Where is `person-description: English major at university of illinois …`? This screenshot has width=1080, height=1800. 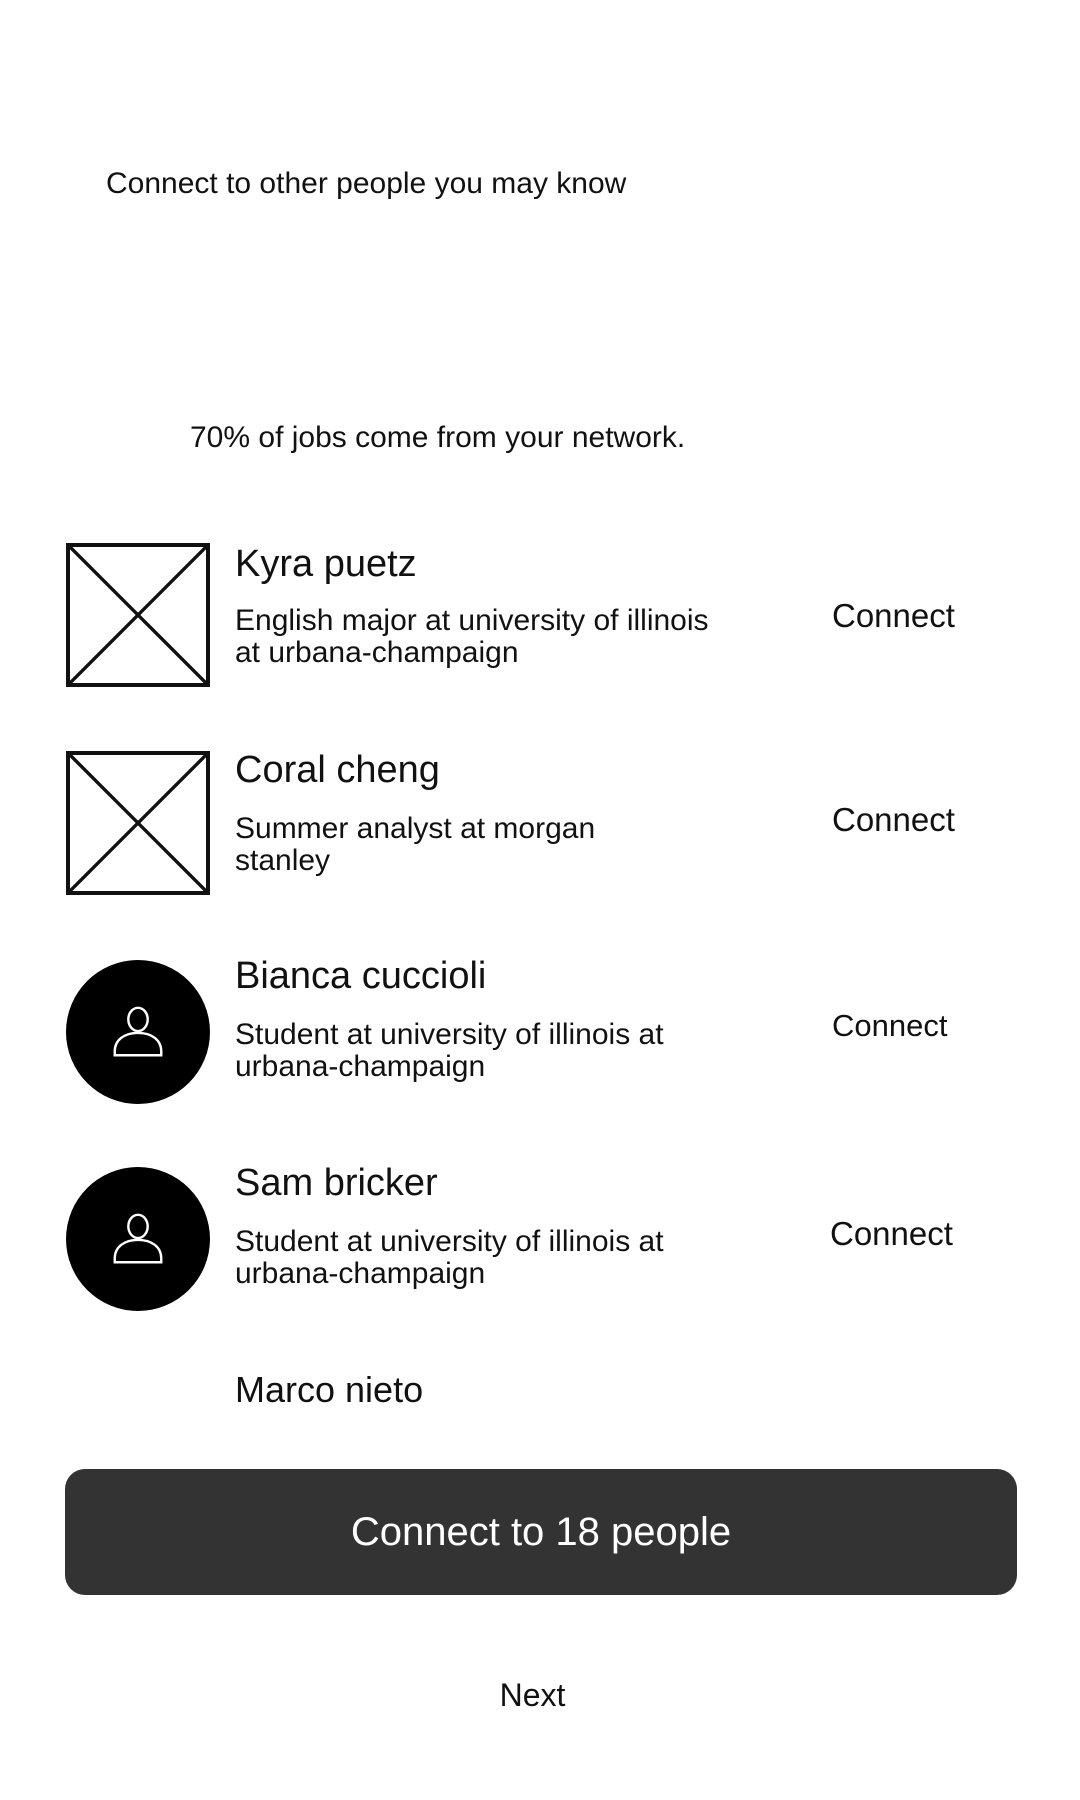 person-description: English major at university of illinois … is located at coordinates (472, 636).